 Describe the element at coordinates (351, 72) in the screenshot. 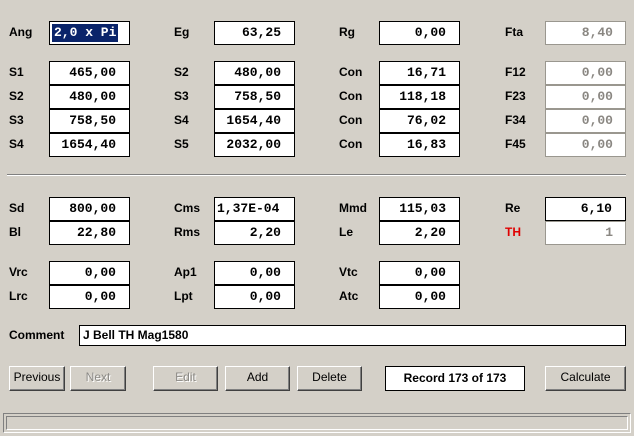

I see `con1-label: Con` at that location.